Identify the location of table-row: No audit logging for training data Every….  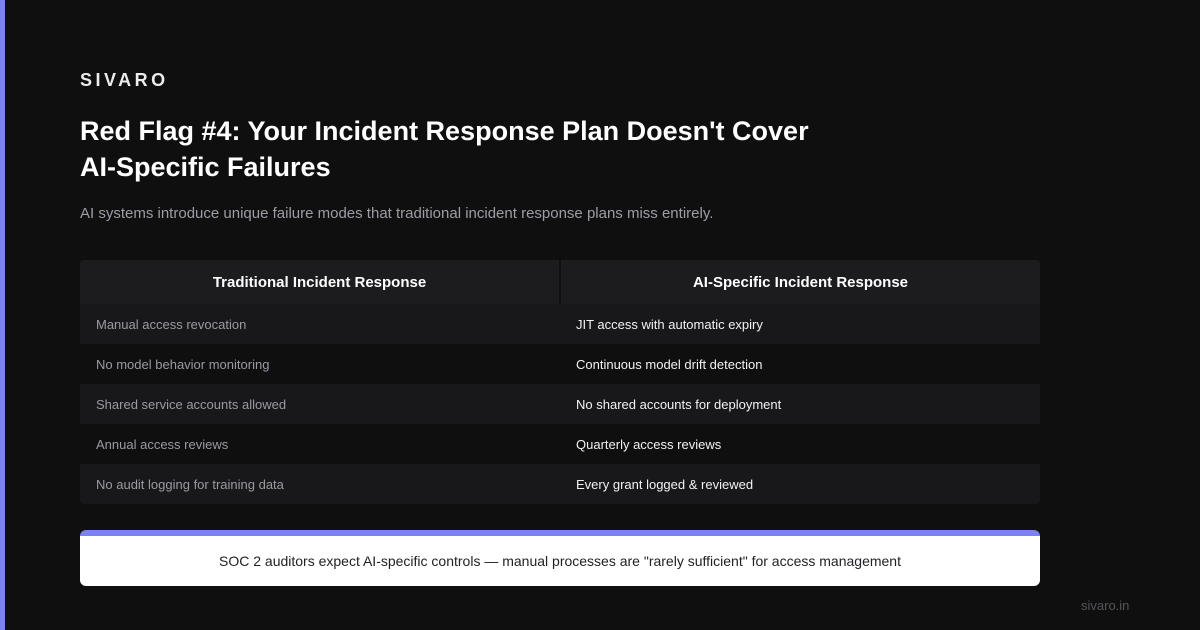
(560, 484).